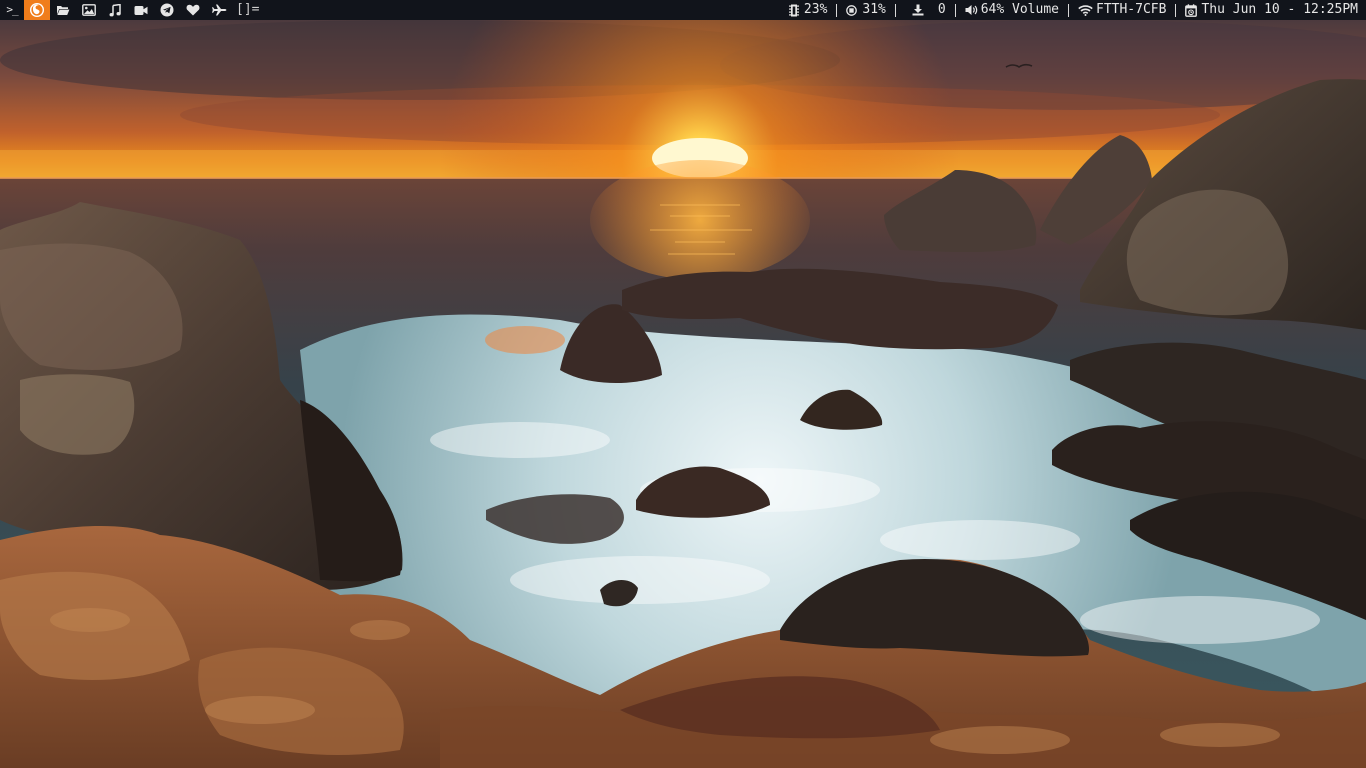 The image size is (1366, 768). I want to click on downloads-module: 0, so click(925, 10).